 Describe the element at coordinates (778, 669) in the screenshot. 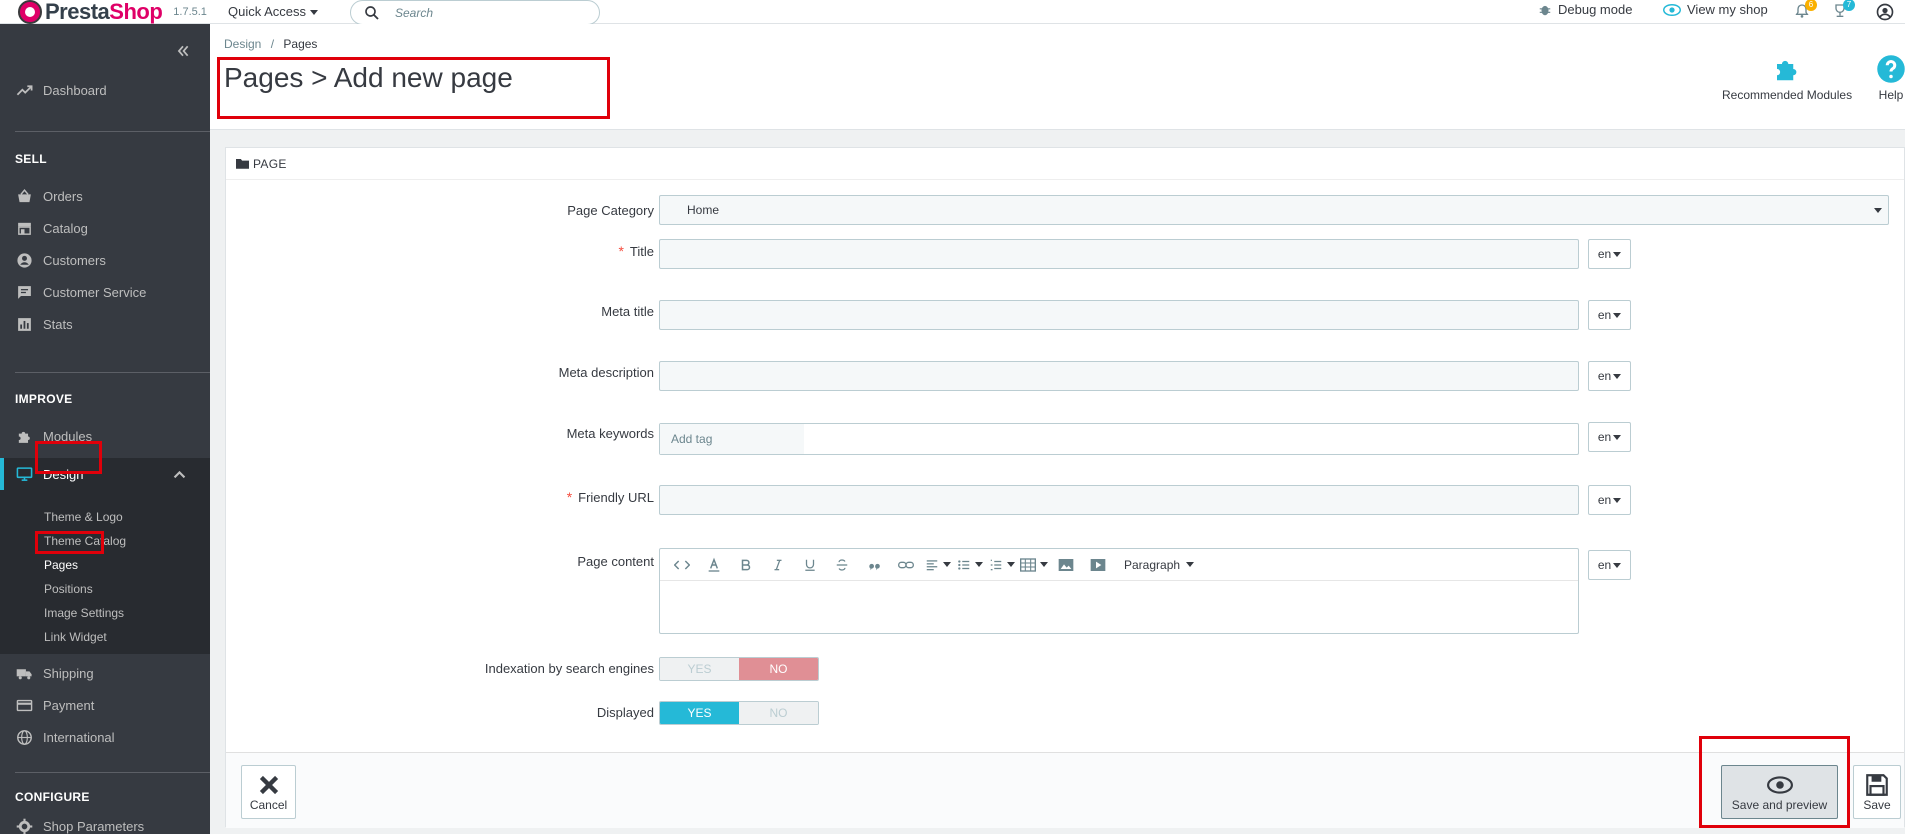

I see `indexation-no-option: NO` at that location.